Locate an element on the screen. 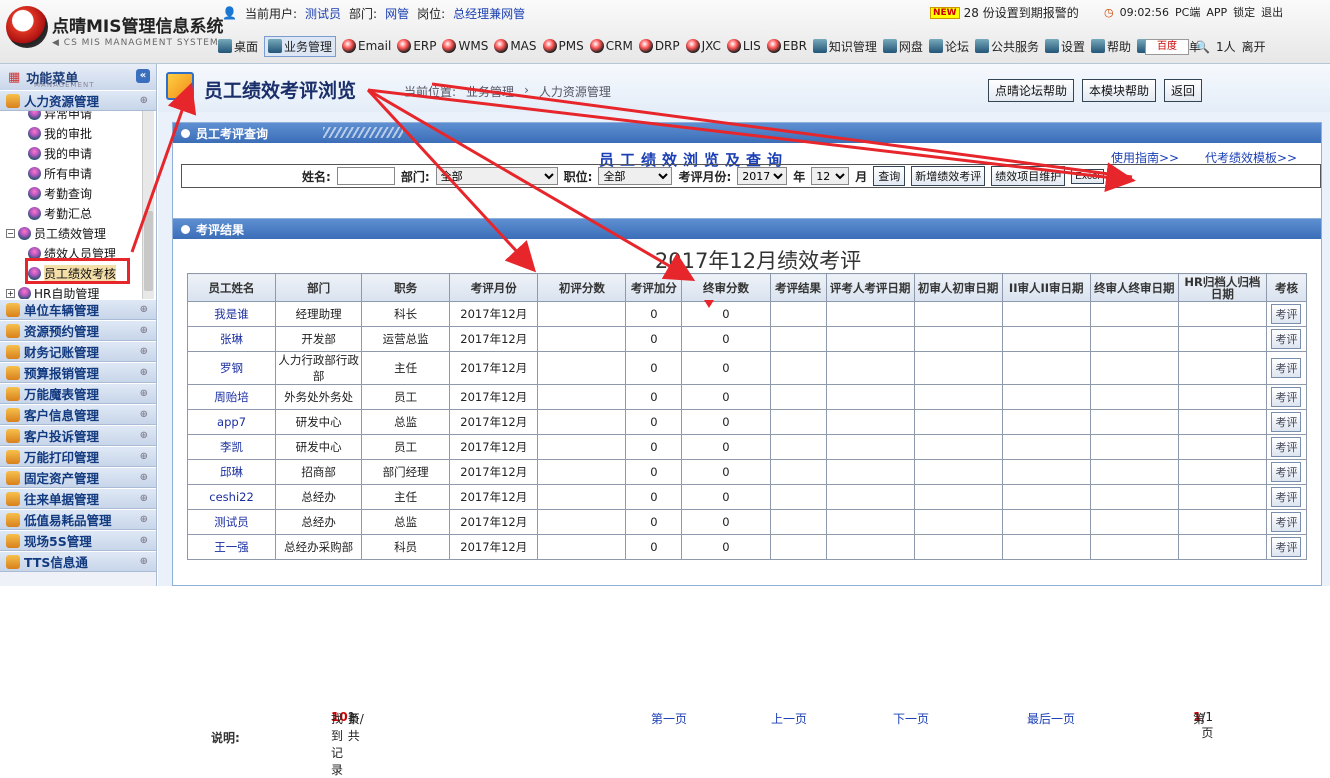  sidebar-category-7: 万能打印管理 ⊕ is located at coordinates (78, 456).